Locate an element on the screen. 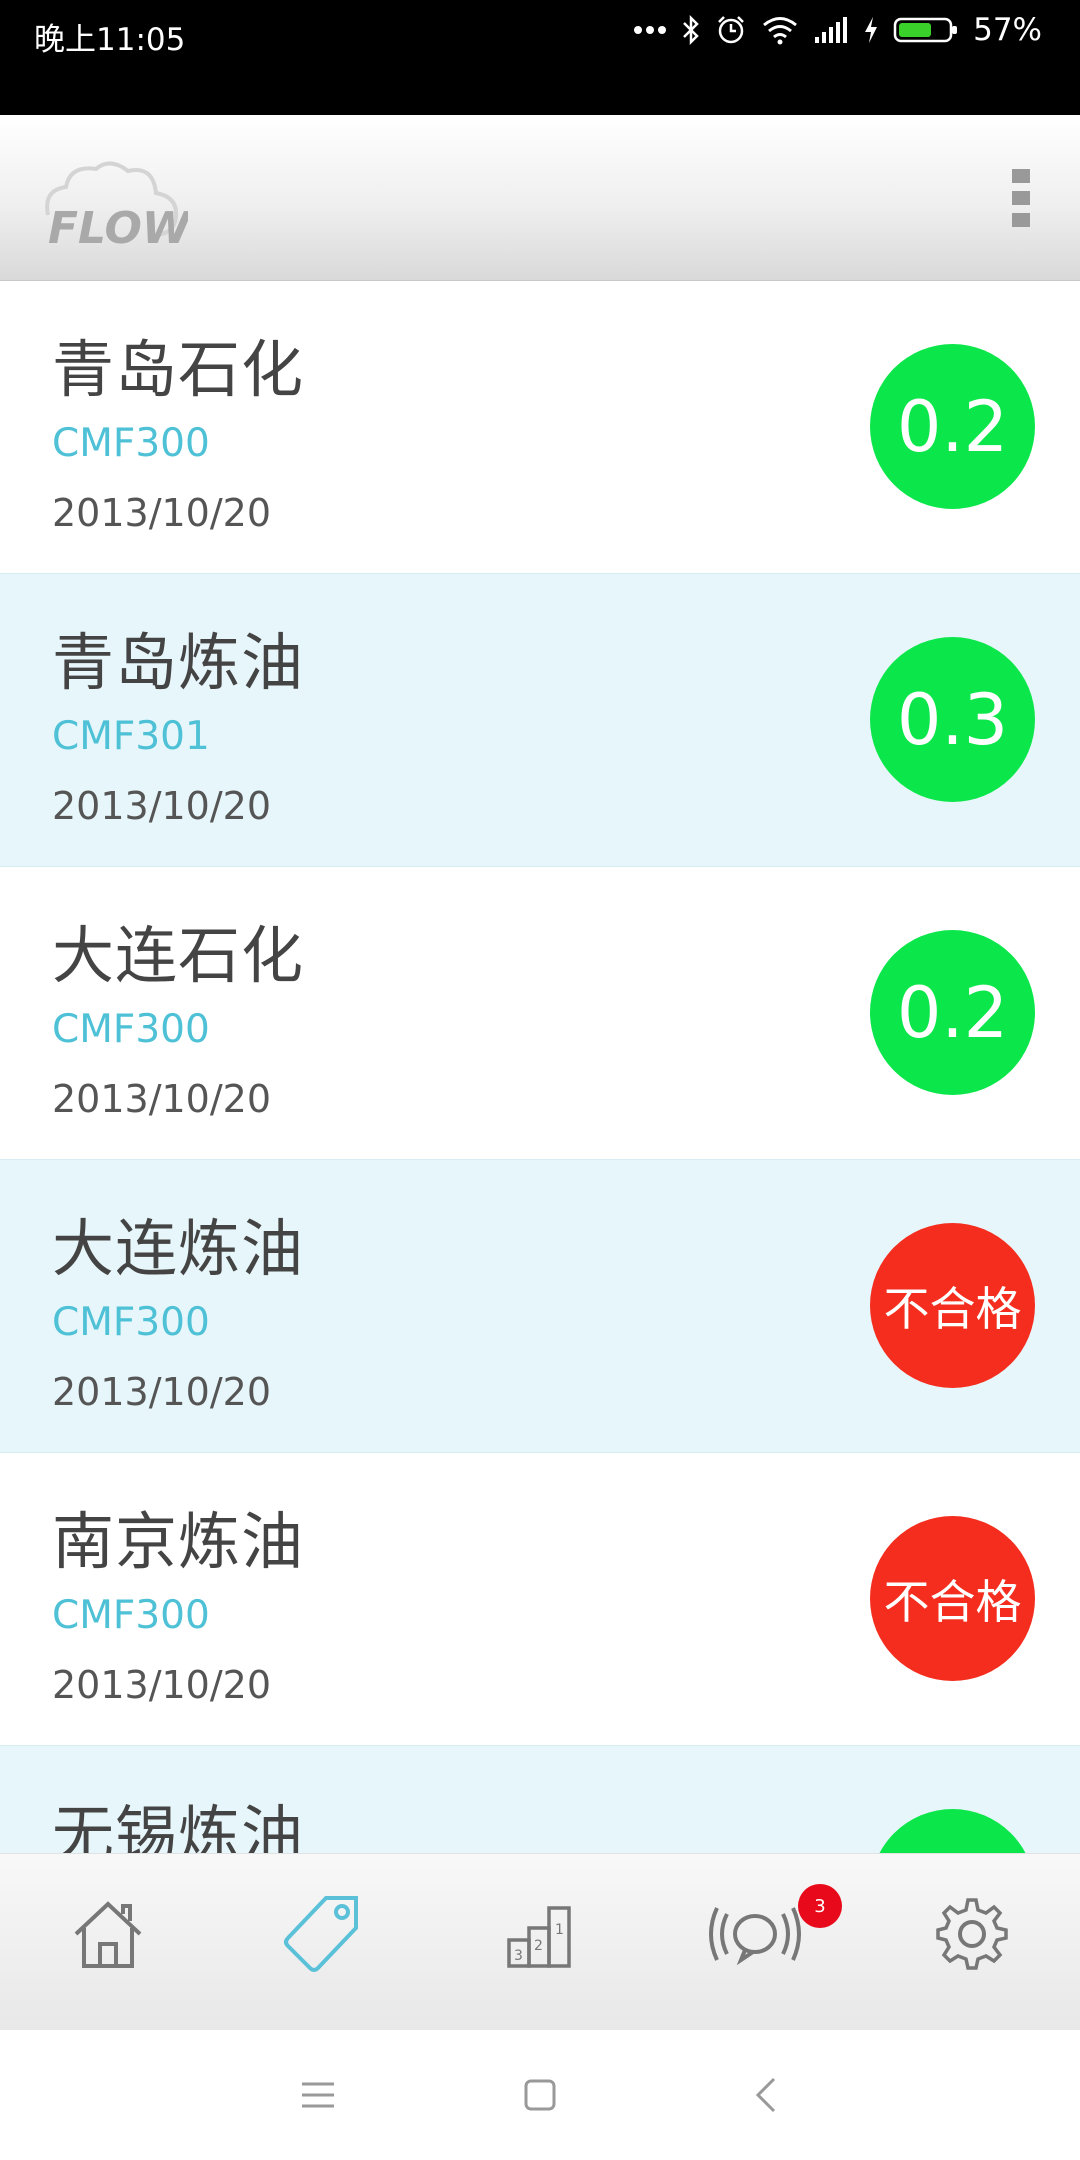  station-name: 大连石化 is located at coordinates (178, 955).